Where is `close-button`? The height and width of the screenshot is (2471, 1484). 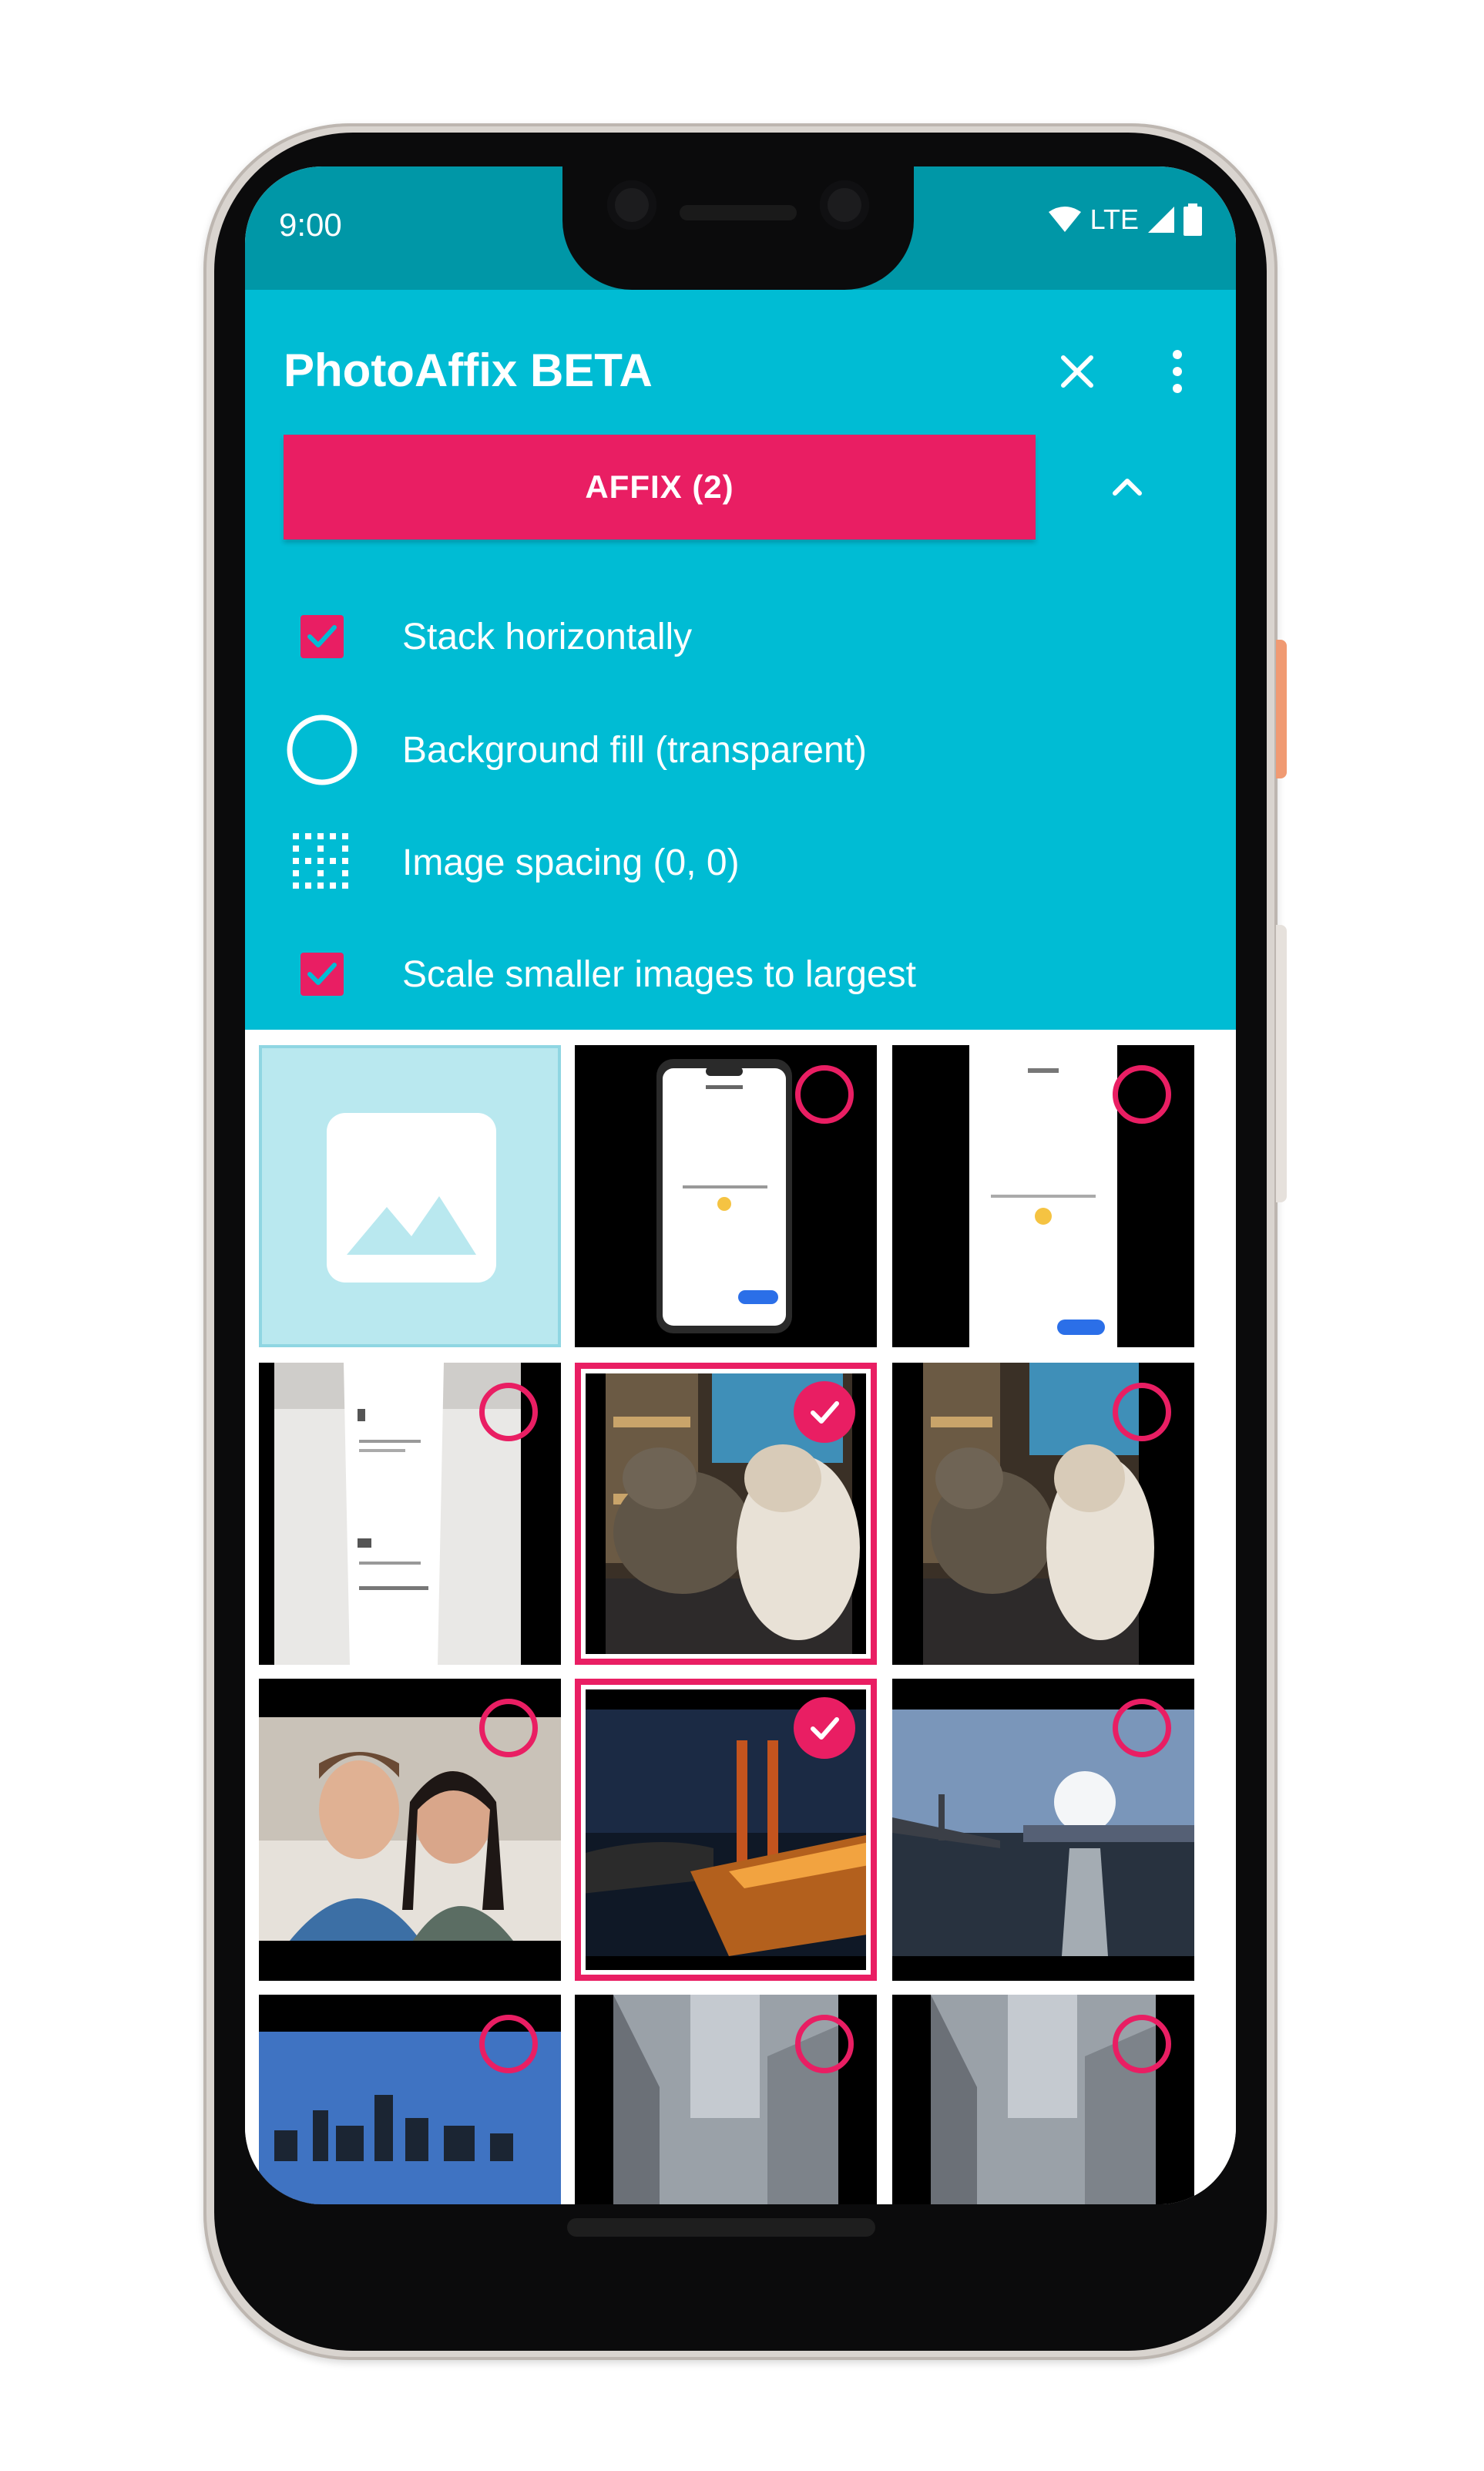
close-button is located at coordinates (1077, 371).